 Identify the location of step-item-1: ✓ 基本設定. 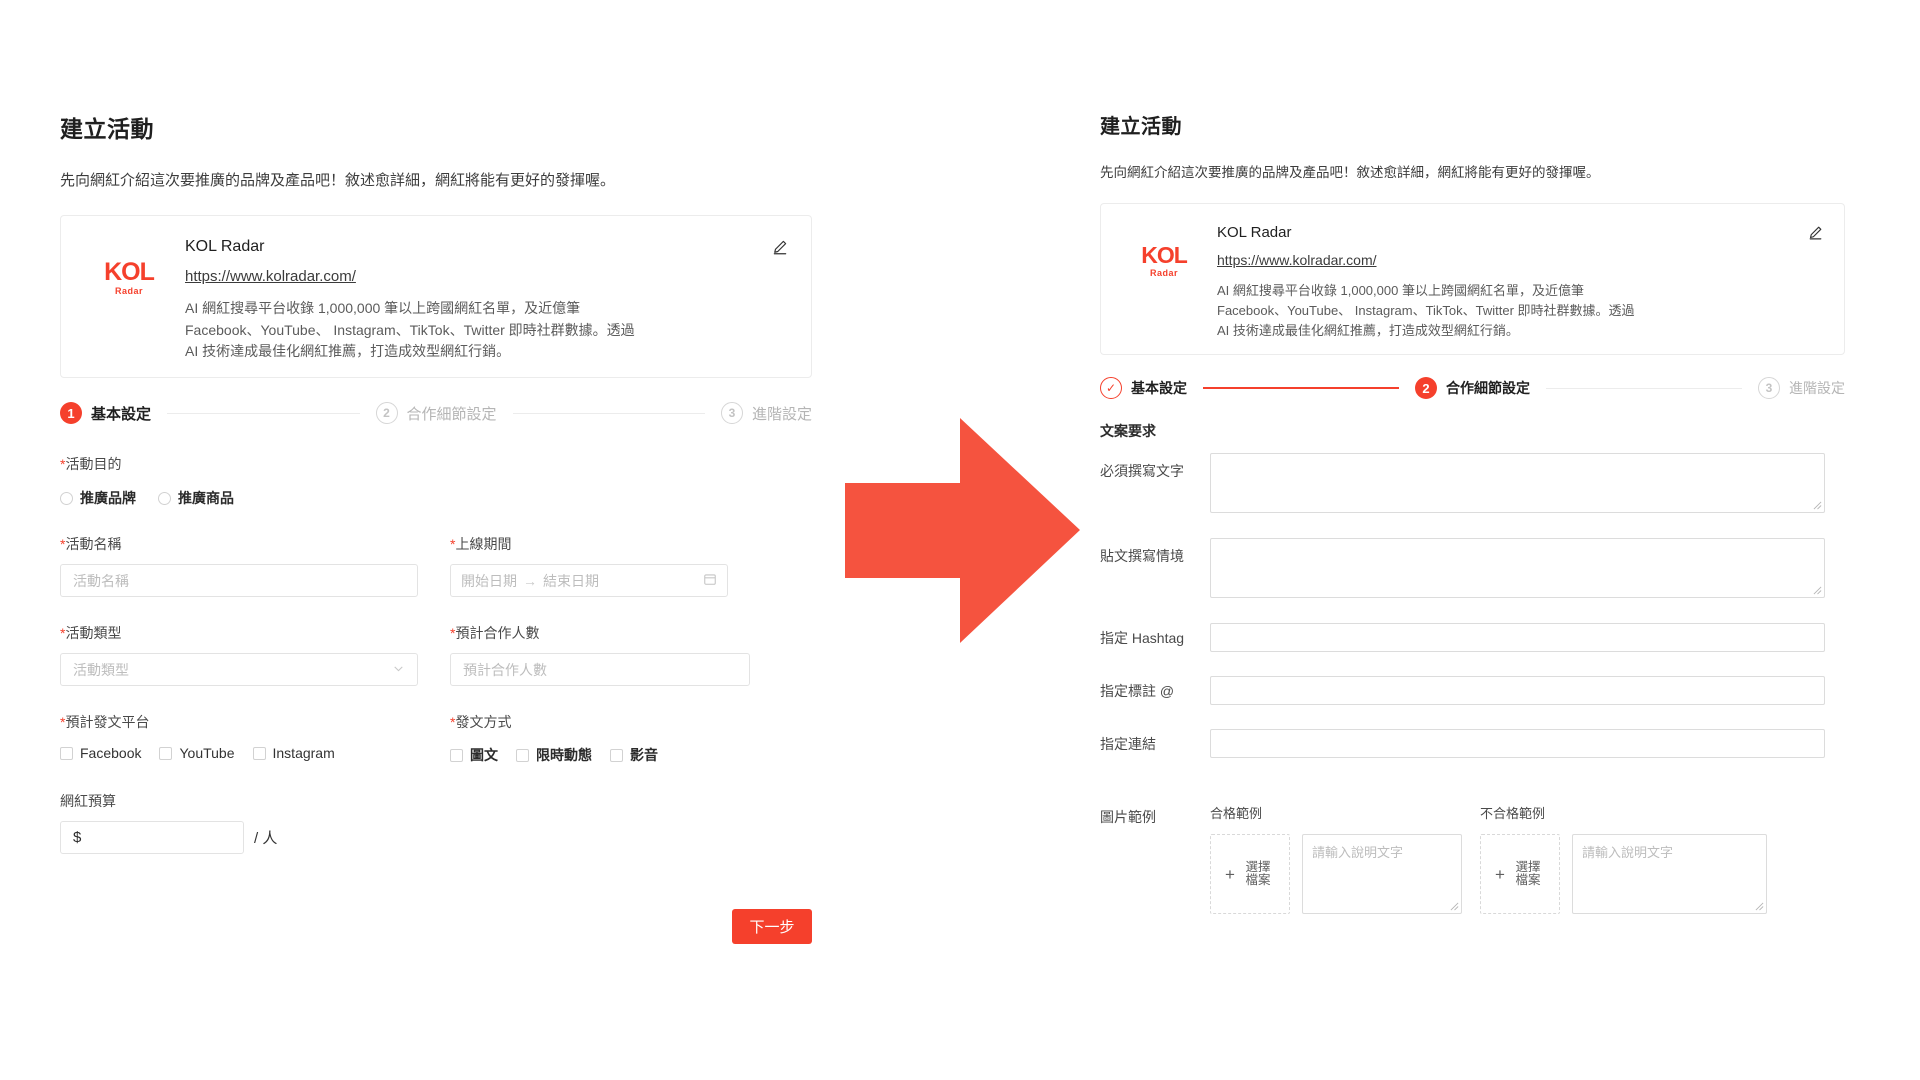
(1143, 388).